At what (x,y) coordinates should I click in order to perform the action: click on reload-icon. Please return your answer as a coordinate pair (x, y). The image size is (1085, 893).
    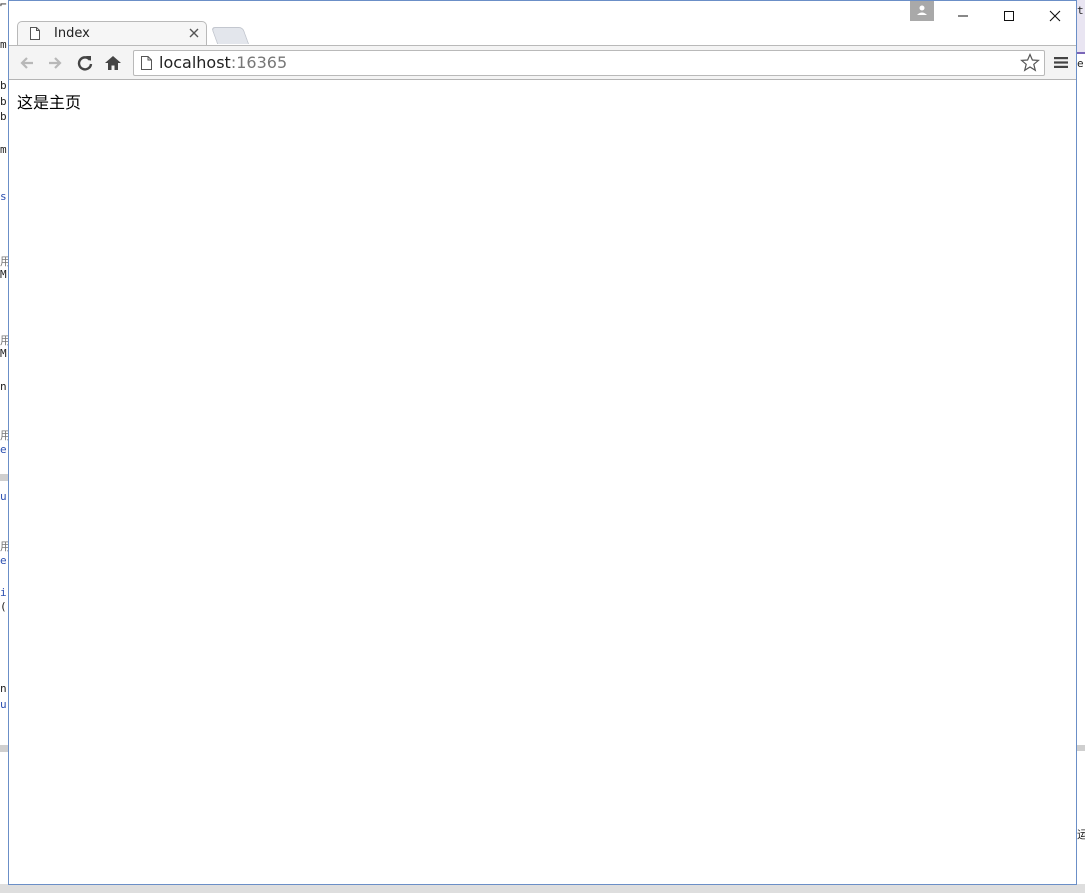
    Looking at the image, I should click on (85, 63).